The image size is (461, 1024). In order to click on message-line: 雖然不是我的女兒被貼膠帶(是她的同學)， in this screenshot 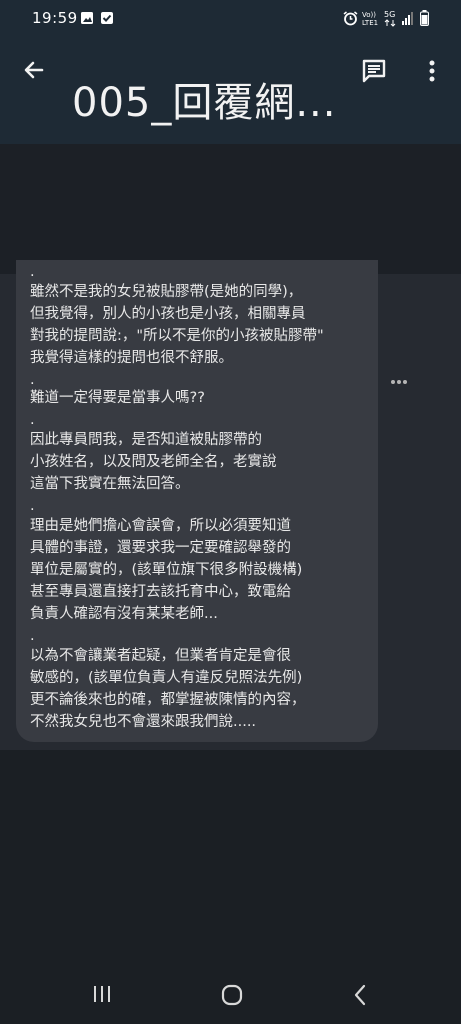, I will do `click(166, 292)`.